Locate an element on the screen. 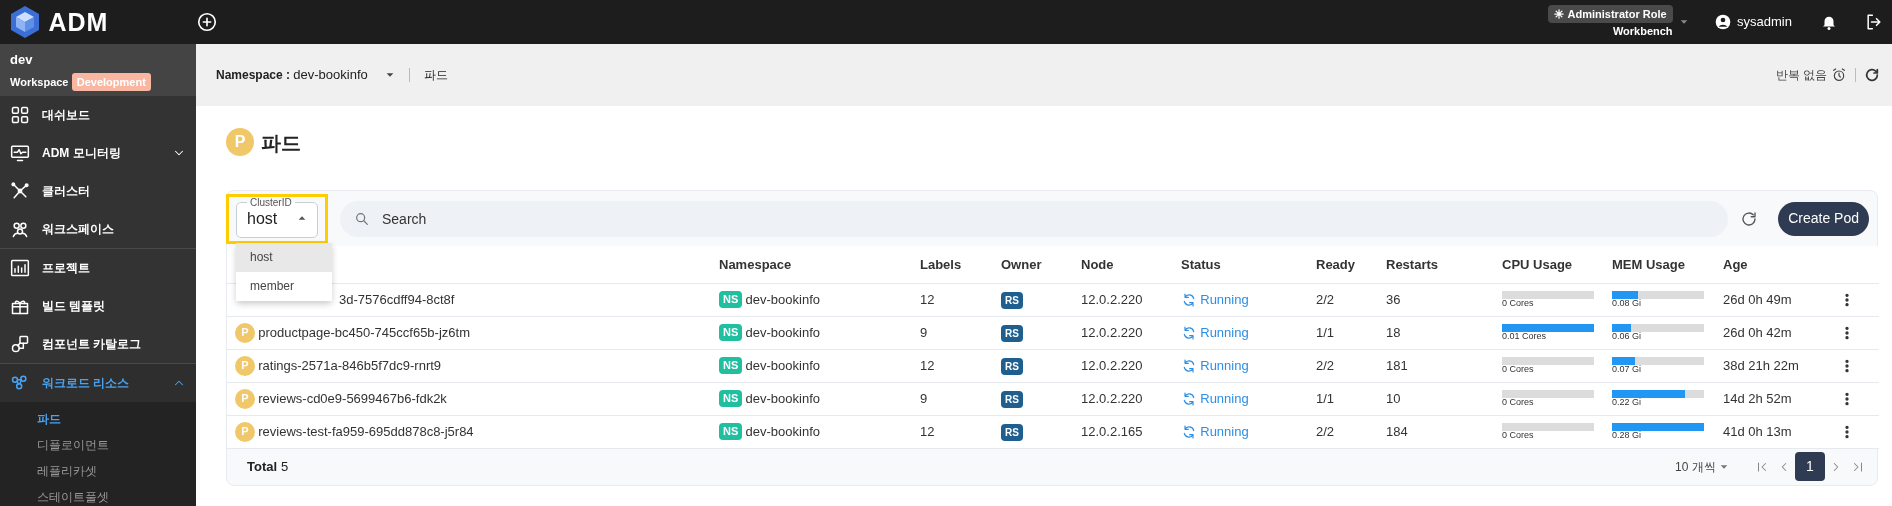 The image size is (1892, 506). workbench-label: Workbench is located at coordinates (1642, 31).